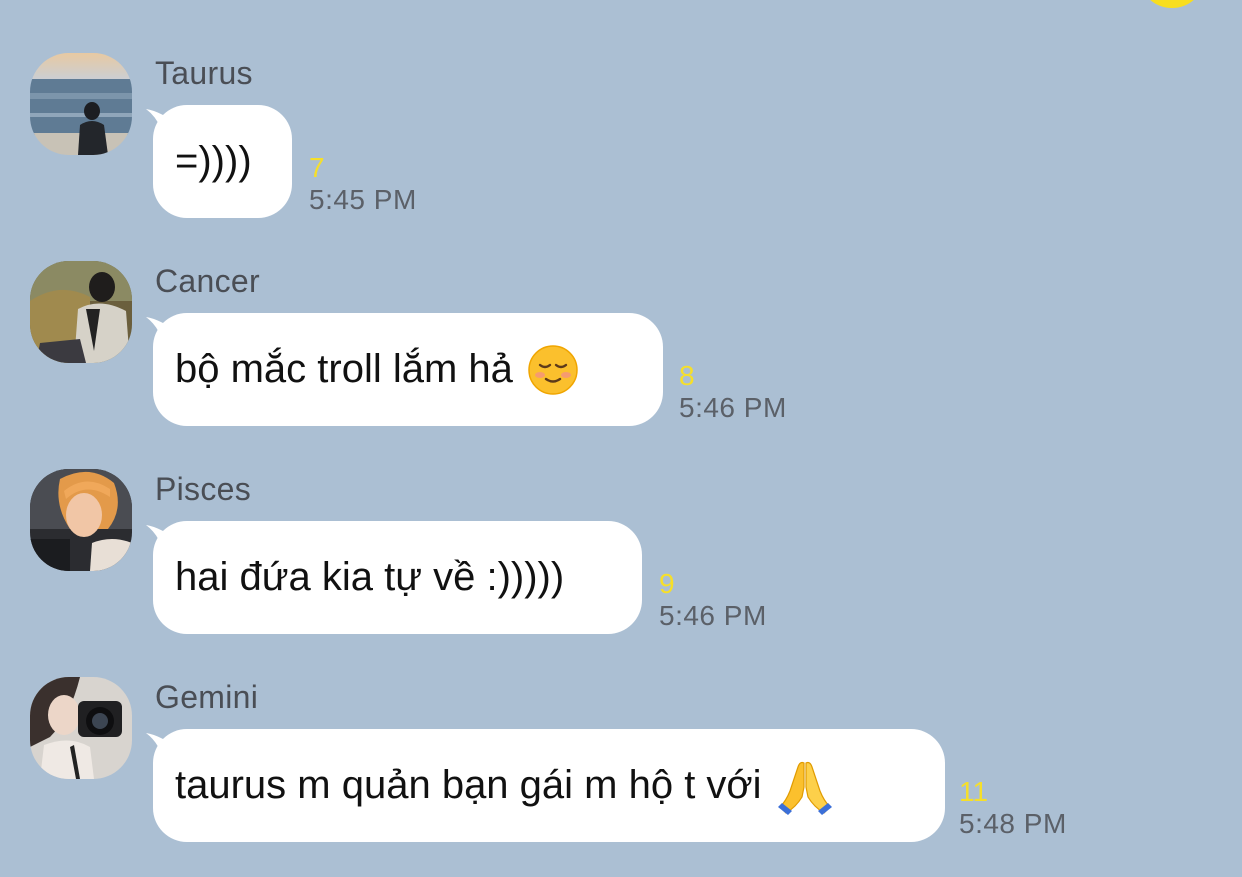 The width and height of the screenshot is (1242, 877). I want to click on sender-name: Cancer, so click(207, 281).